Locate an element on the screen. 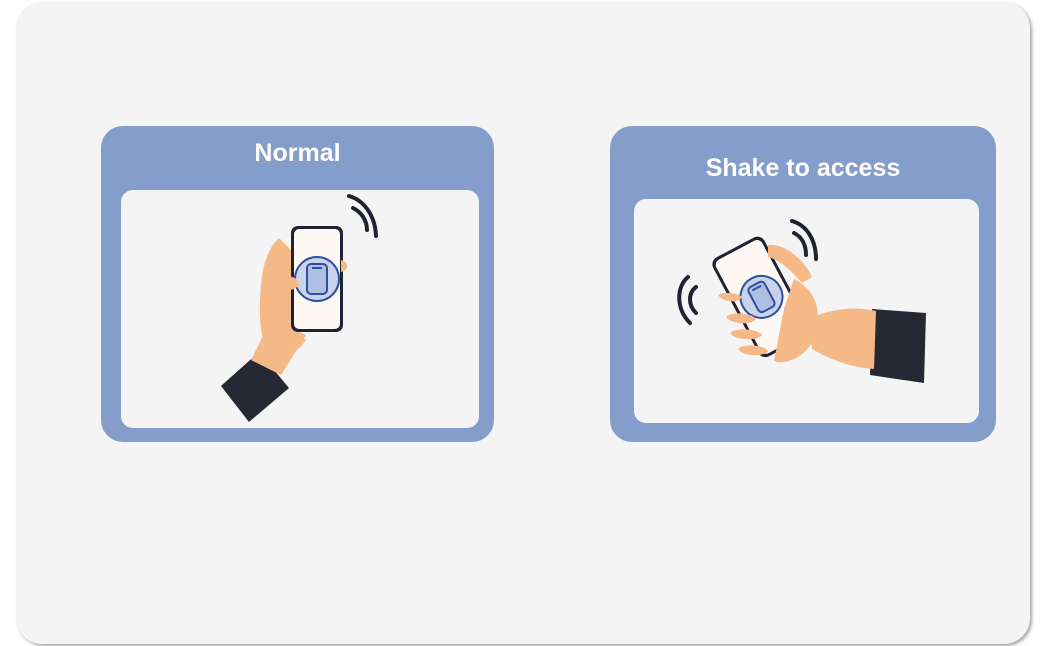 The image size is (1045, 646). shake-card-illustration-area is located at coordinates (806, 311).